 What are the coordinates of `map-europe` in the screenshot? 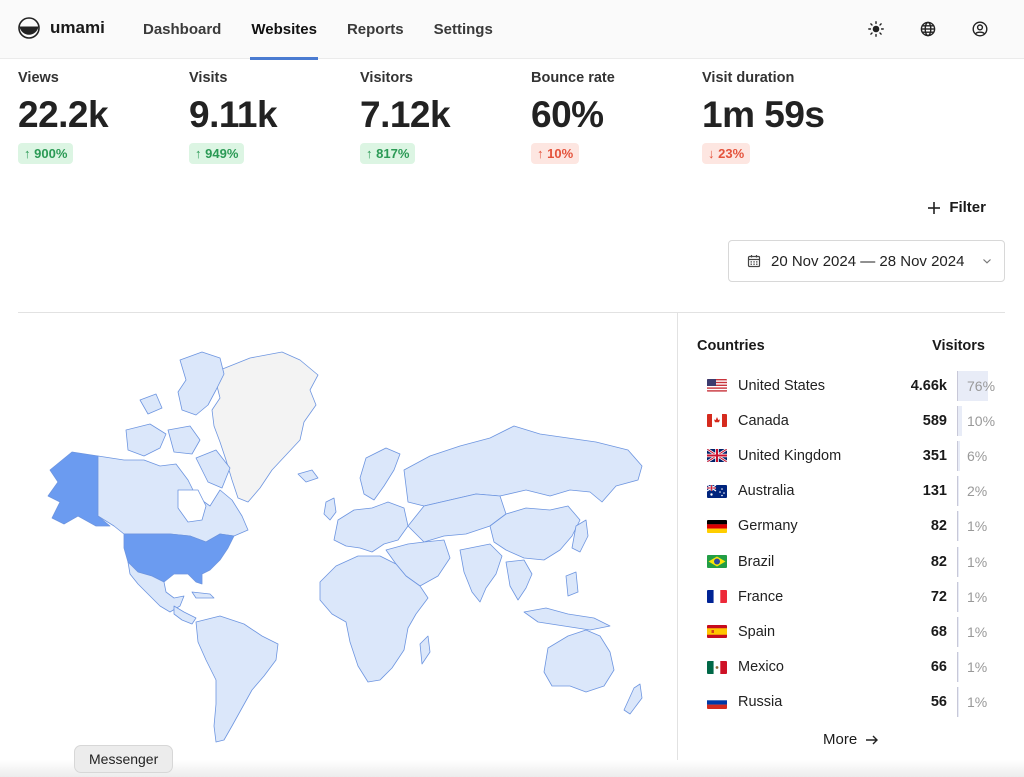 It's located at (371, 527).